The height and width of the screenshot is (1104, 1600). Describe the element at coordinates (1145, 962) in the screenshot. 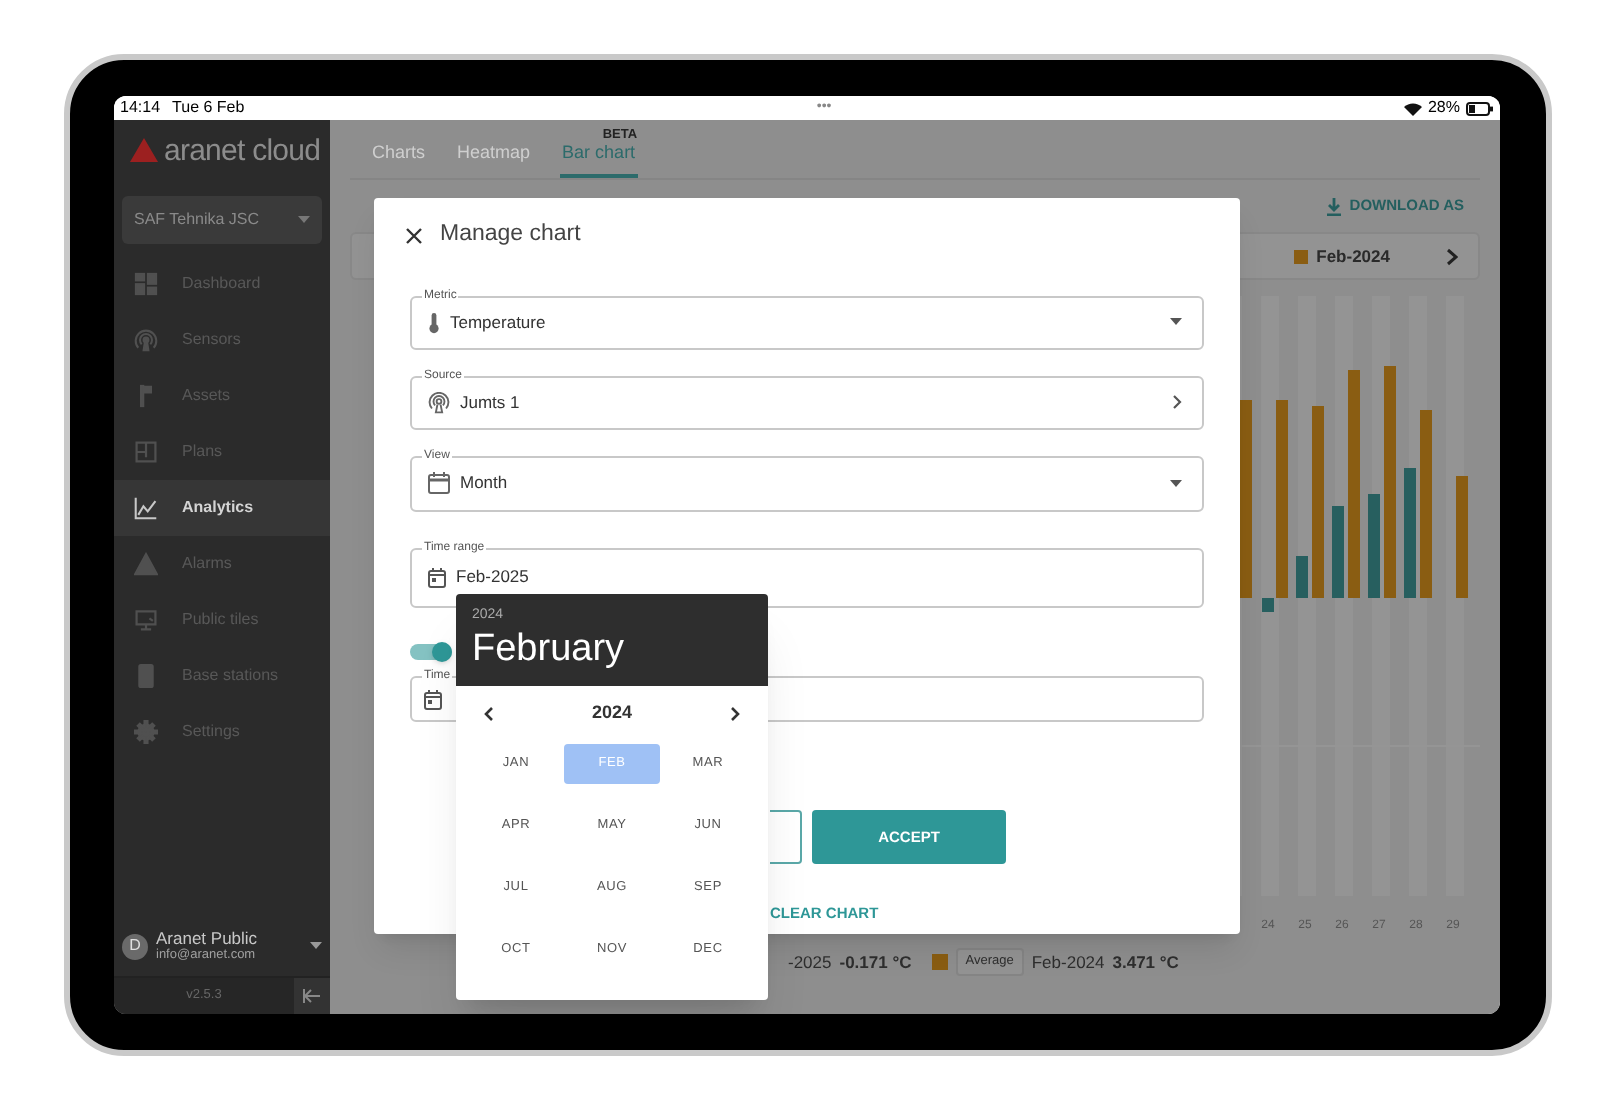

I see `series-value: 3.471 °C` at that location.